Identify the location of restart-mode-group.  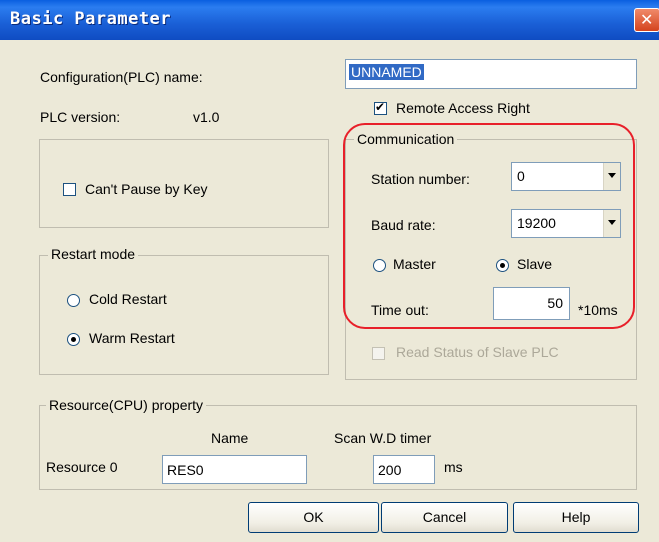
(184, 315).